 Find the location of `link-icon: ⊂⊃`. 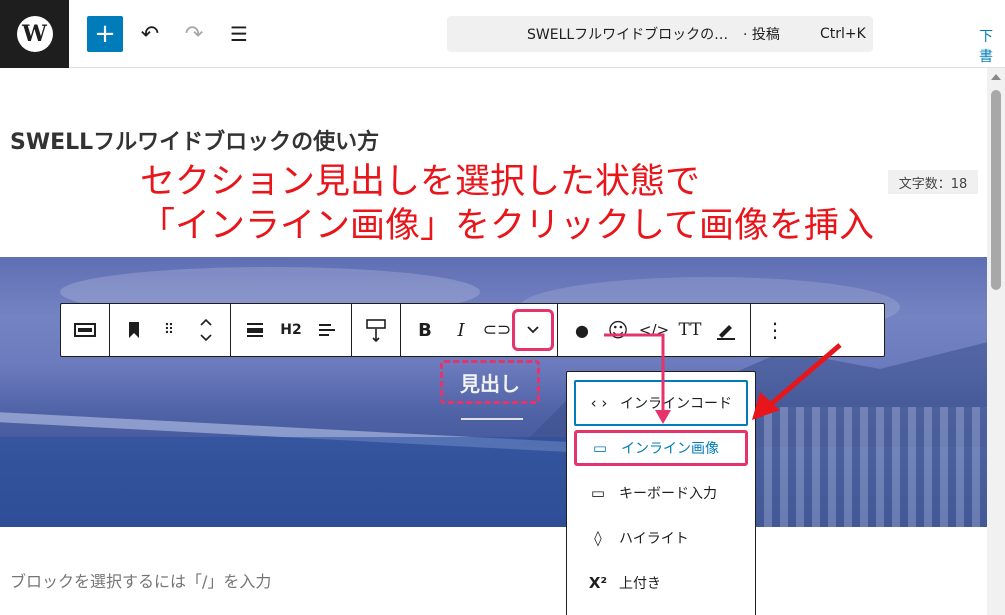

link-icon: ⊂⊃ is located at coordinates (497, 330).